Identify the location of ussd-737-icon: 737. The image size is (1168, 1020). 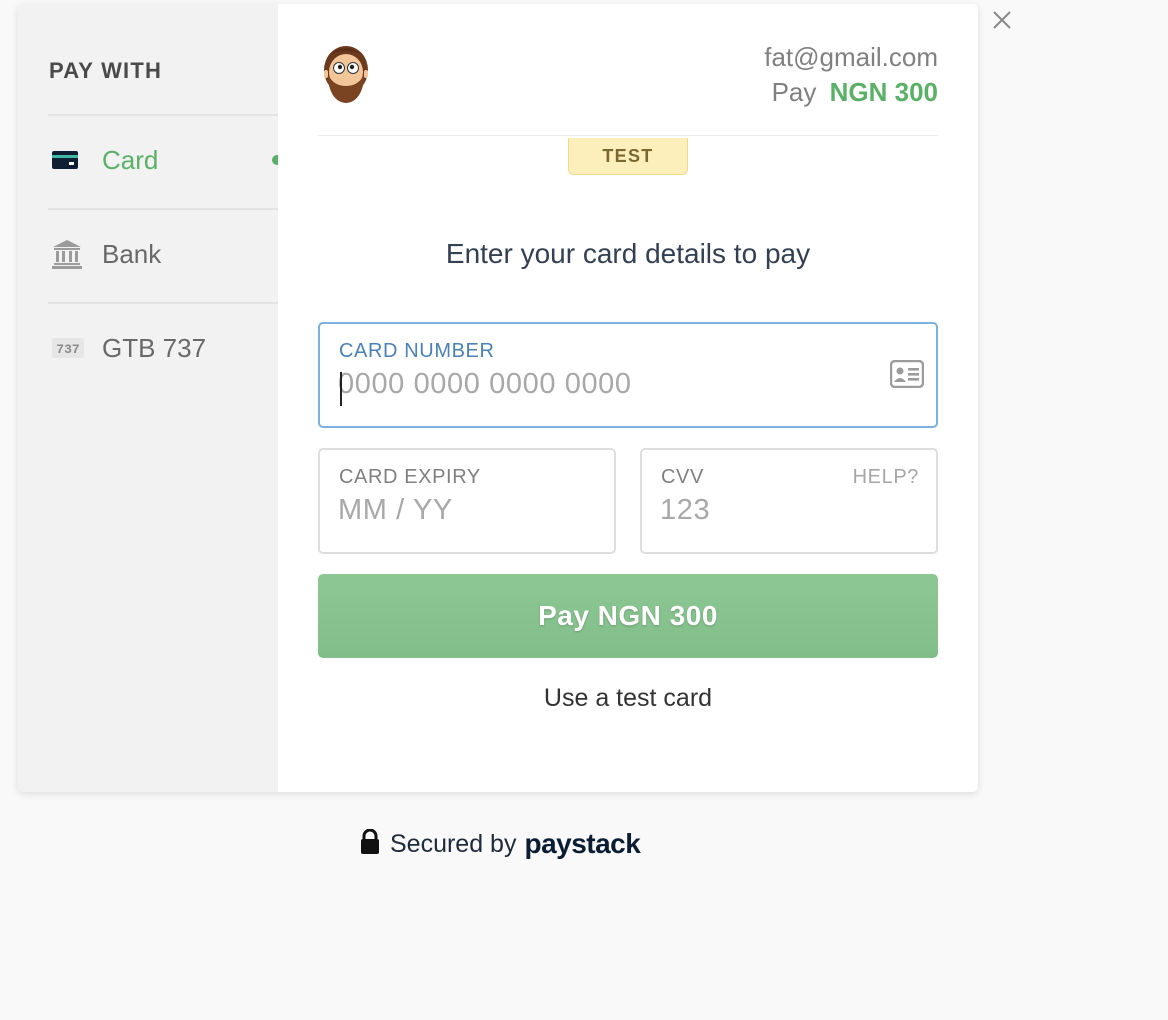
(70, 348).